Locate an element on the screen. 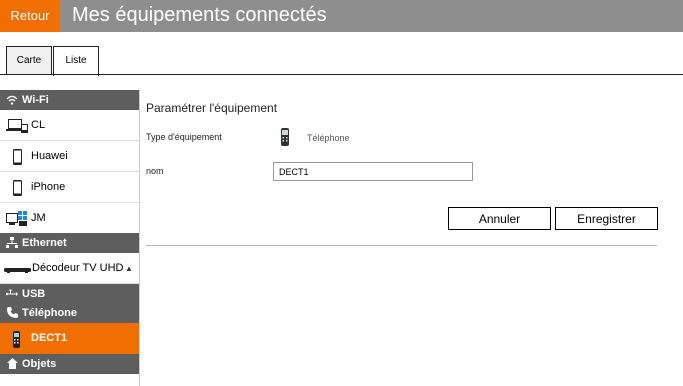 This screenshot has width=683, height=386. laptop-icon is located at coordinates (17, 125).